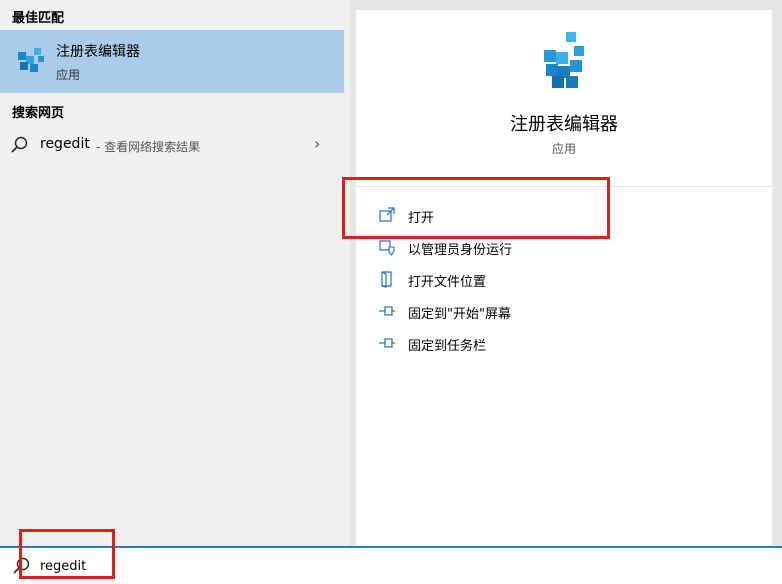  Describe the element at coordinates (172, 61) in the screenshot. I see `best-match-item: 注册表编辑器 应用` at that location.